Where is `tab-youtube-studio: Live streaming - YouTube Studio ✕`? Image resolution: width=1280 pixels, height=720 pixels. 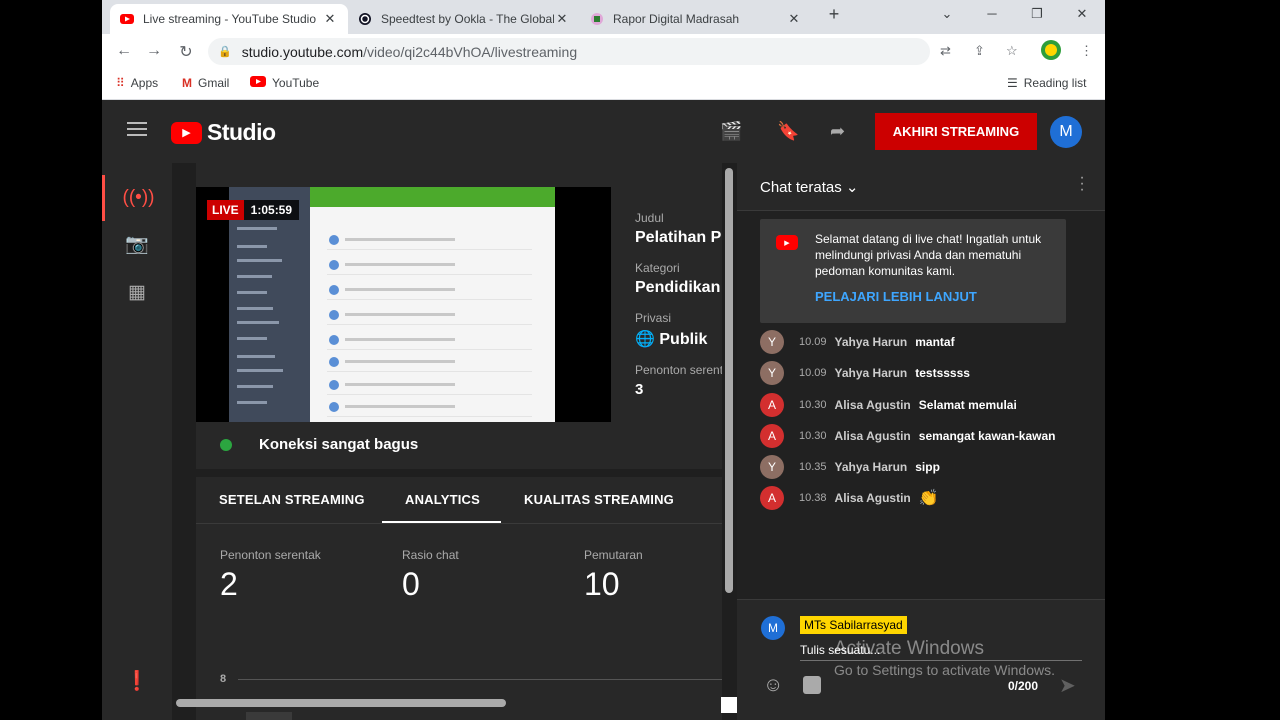 tab-youtube-studio: Live streaming - YouTube Studio ✕ is located at coordinates (229, 19).